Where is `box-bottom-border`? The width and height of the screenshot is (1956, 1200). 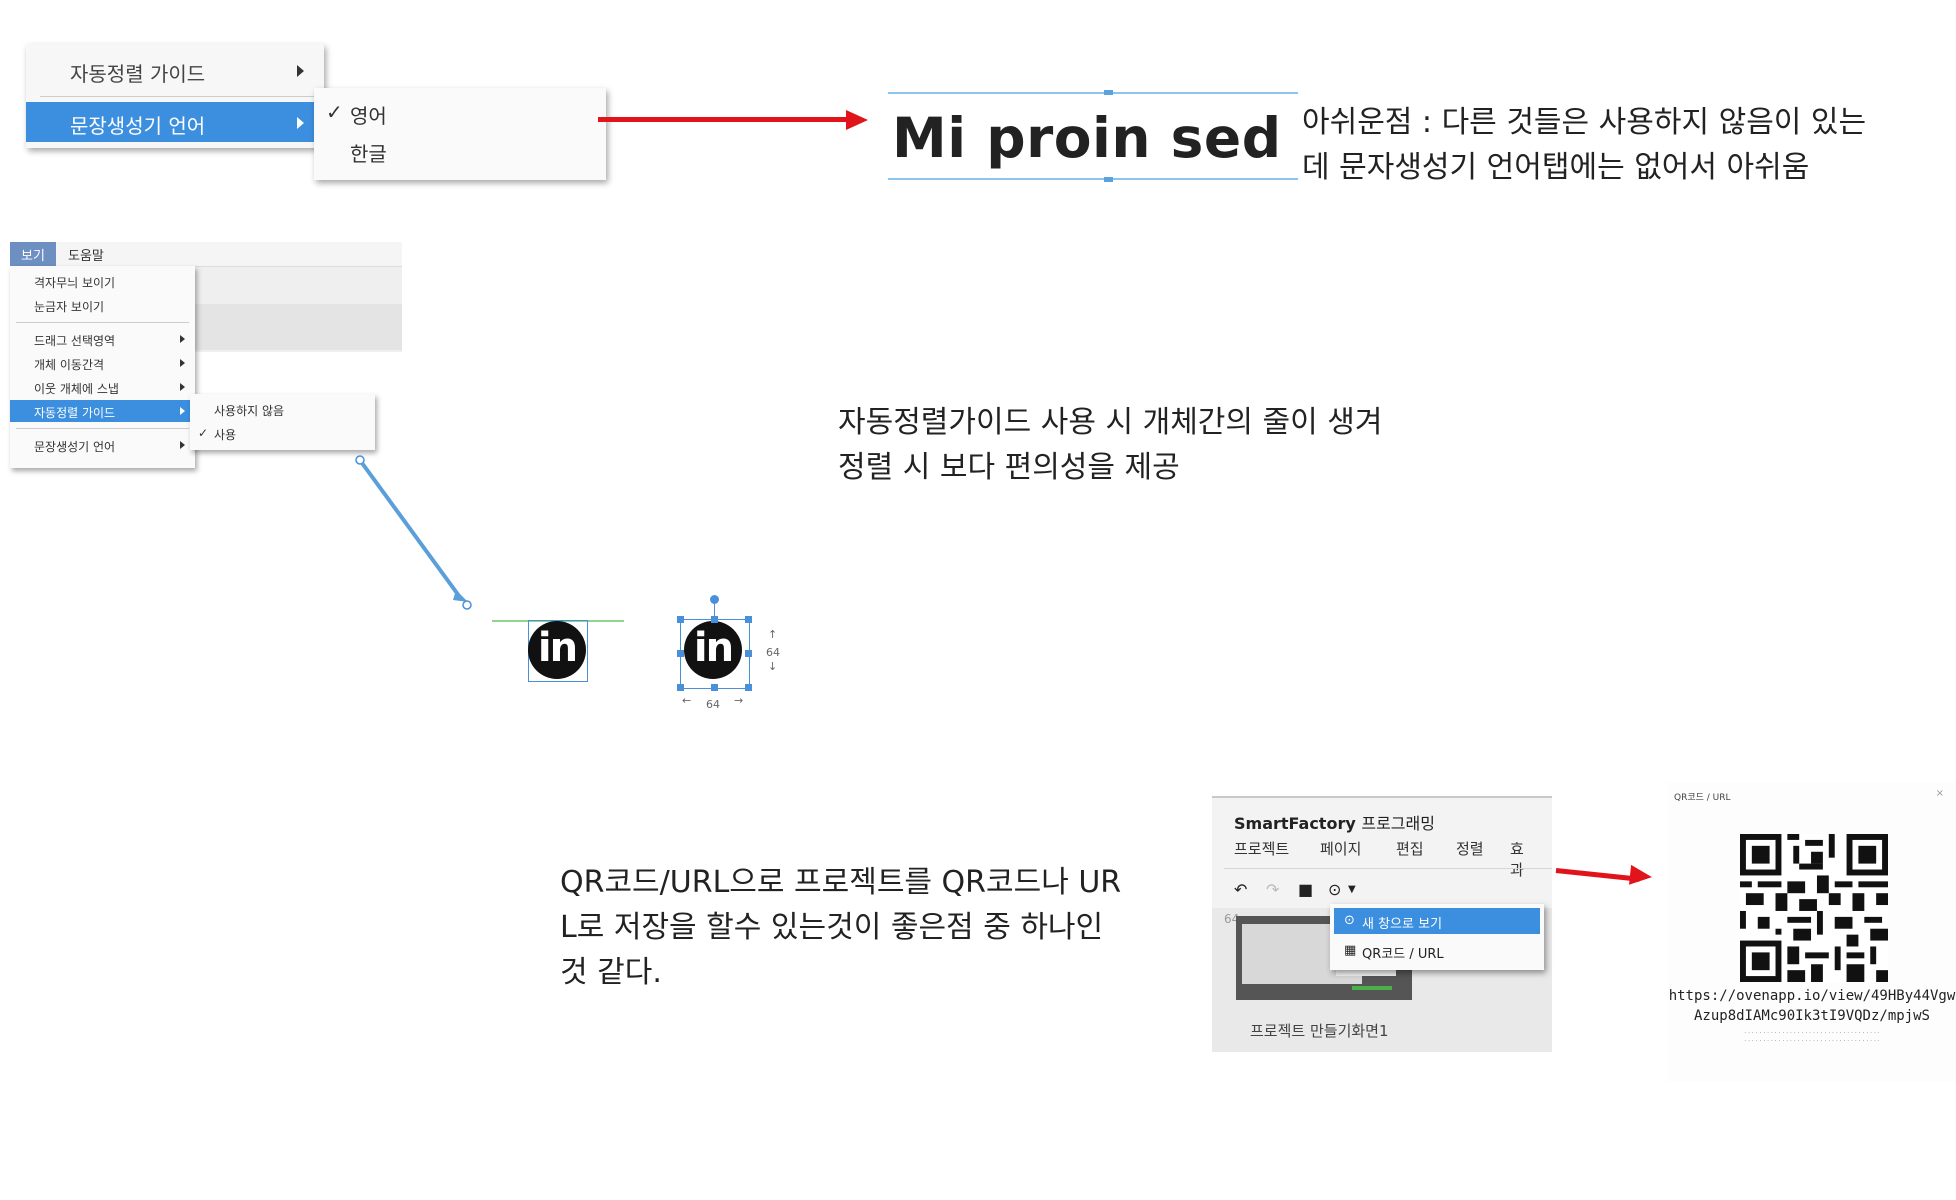 box-bottom-border is located at coordinates (1093, 179).